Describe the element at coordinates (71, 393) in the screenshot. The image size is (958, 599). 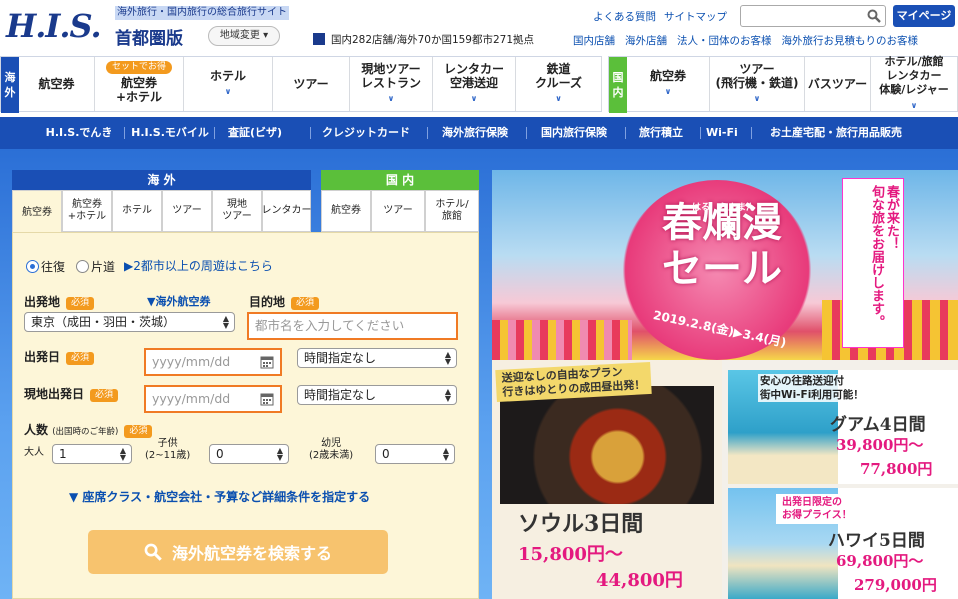
I see `local-depart-label: 現地出発日 必須` at that location.